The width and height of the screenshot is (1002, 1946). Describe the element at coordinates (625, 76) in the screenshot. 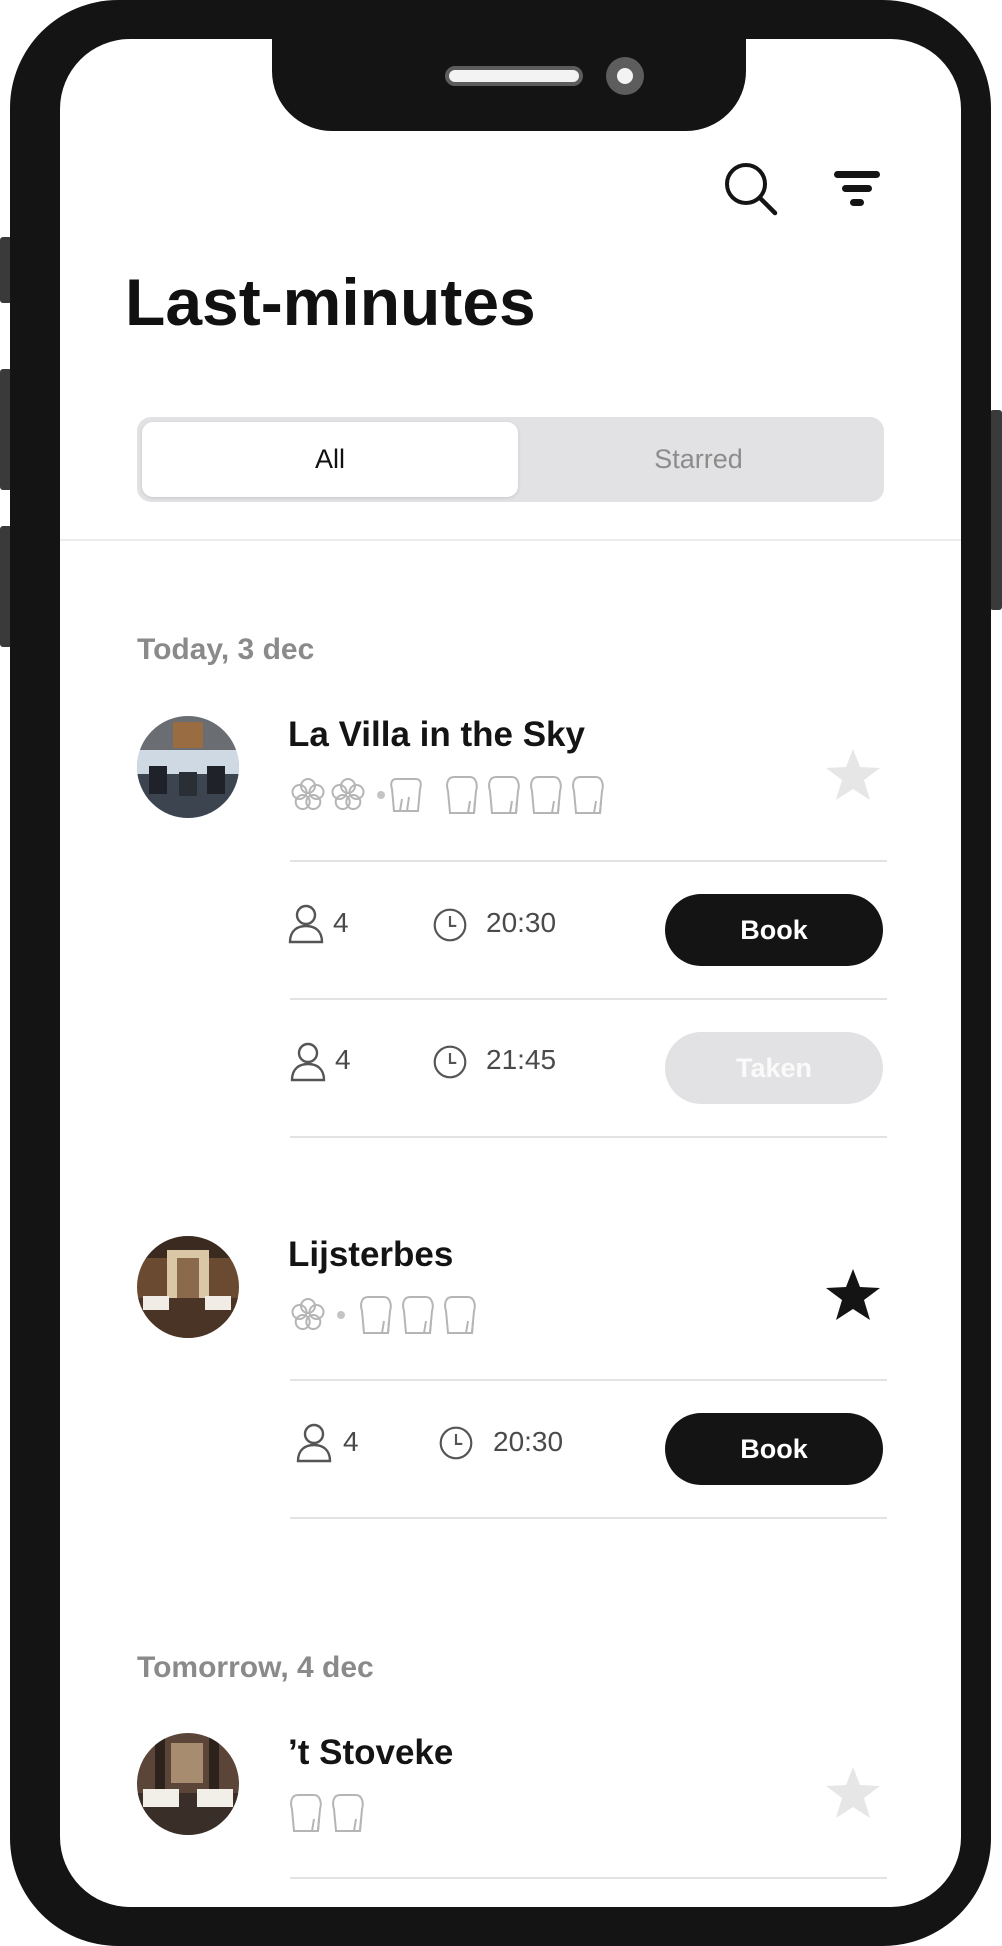

I see `front-camera` at that location.